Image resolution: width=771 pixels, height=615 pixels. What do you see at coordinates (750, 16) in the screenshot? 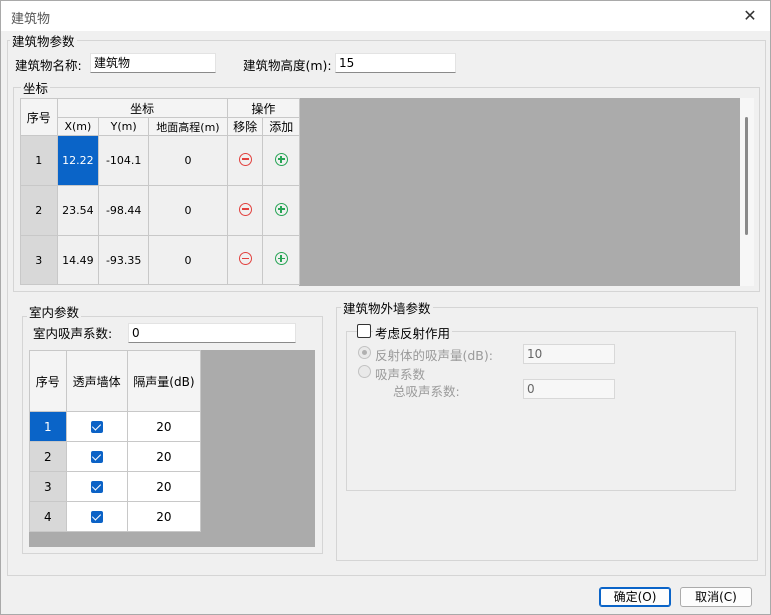
I see `close-icon: ✕` at bounding box center [750, 16].